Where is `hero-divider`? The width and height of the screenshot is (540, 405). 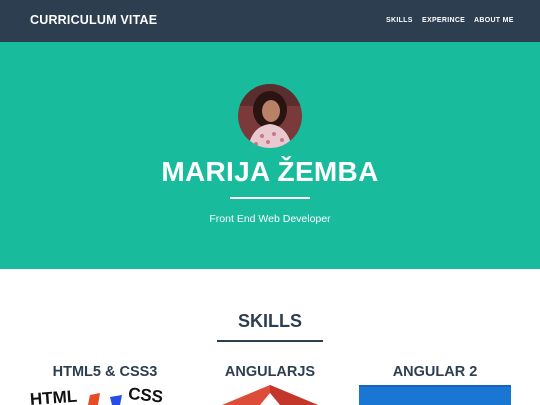 hero-divider is located at coordinates (270, 198).